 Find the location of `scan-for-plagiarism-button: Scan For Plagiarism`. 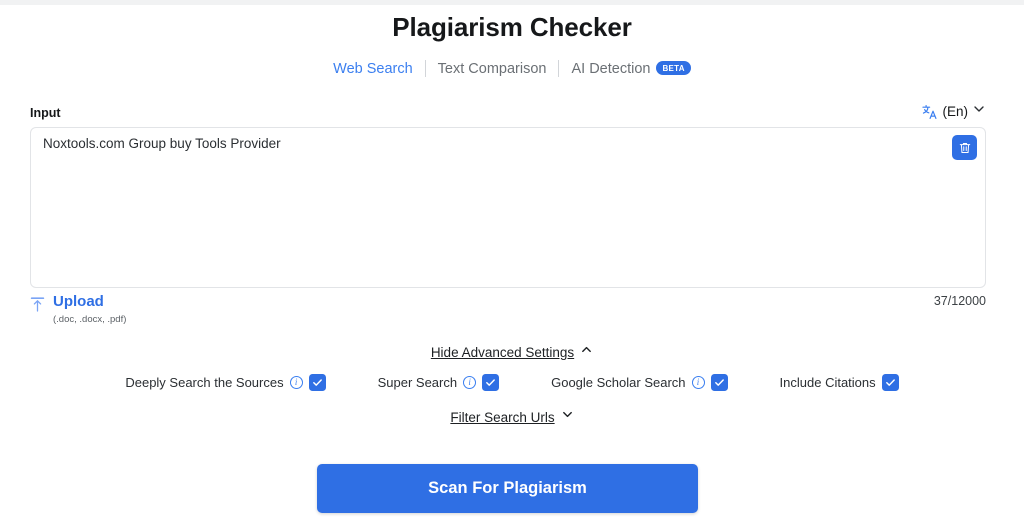

scan-for-plagiarism-button: Scan For Plagiarism is located at coordinates (507, 488).